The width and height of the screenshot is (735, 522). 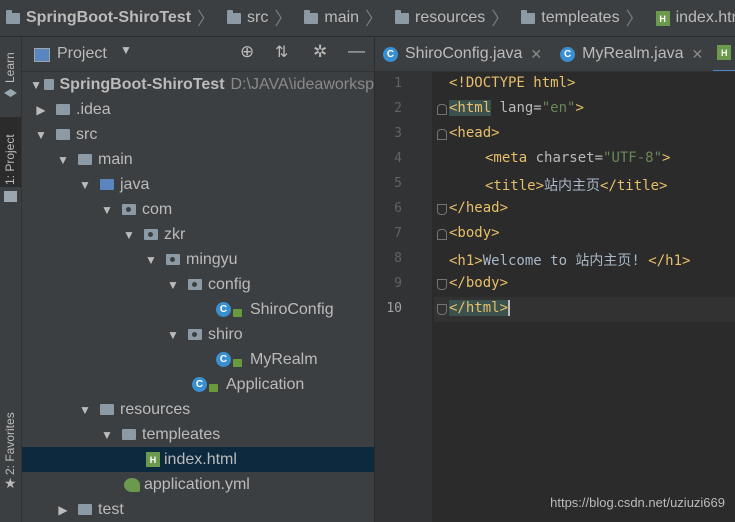 What do you see at coordinates (398, 233) in the screenshot?
I see `line-number: 7` at bounding box center [398, 233].